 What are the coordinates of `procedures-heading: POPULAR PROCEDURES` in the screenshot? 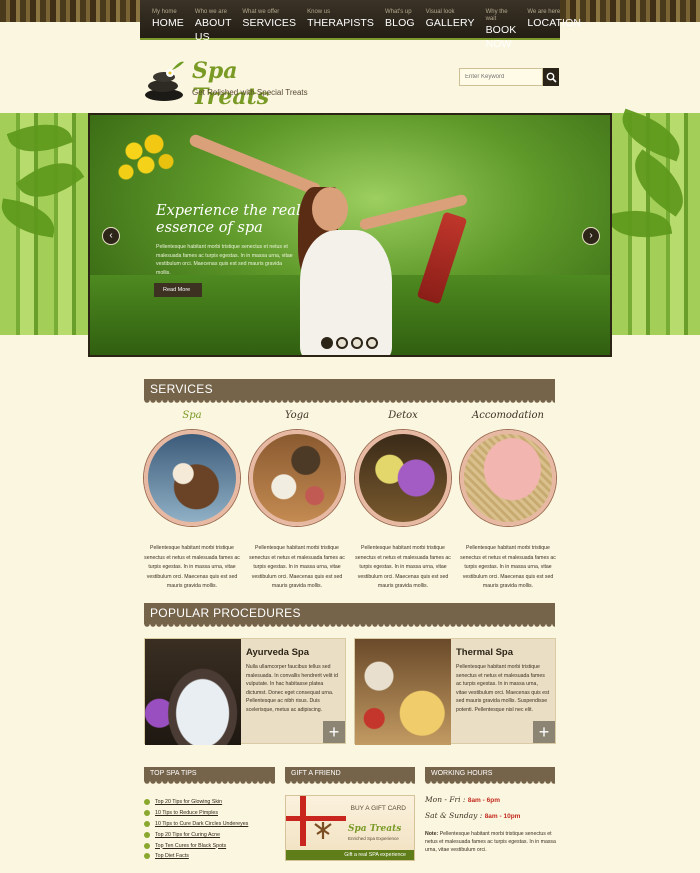 It's located at (349, 615).